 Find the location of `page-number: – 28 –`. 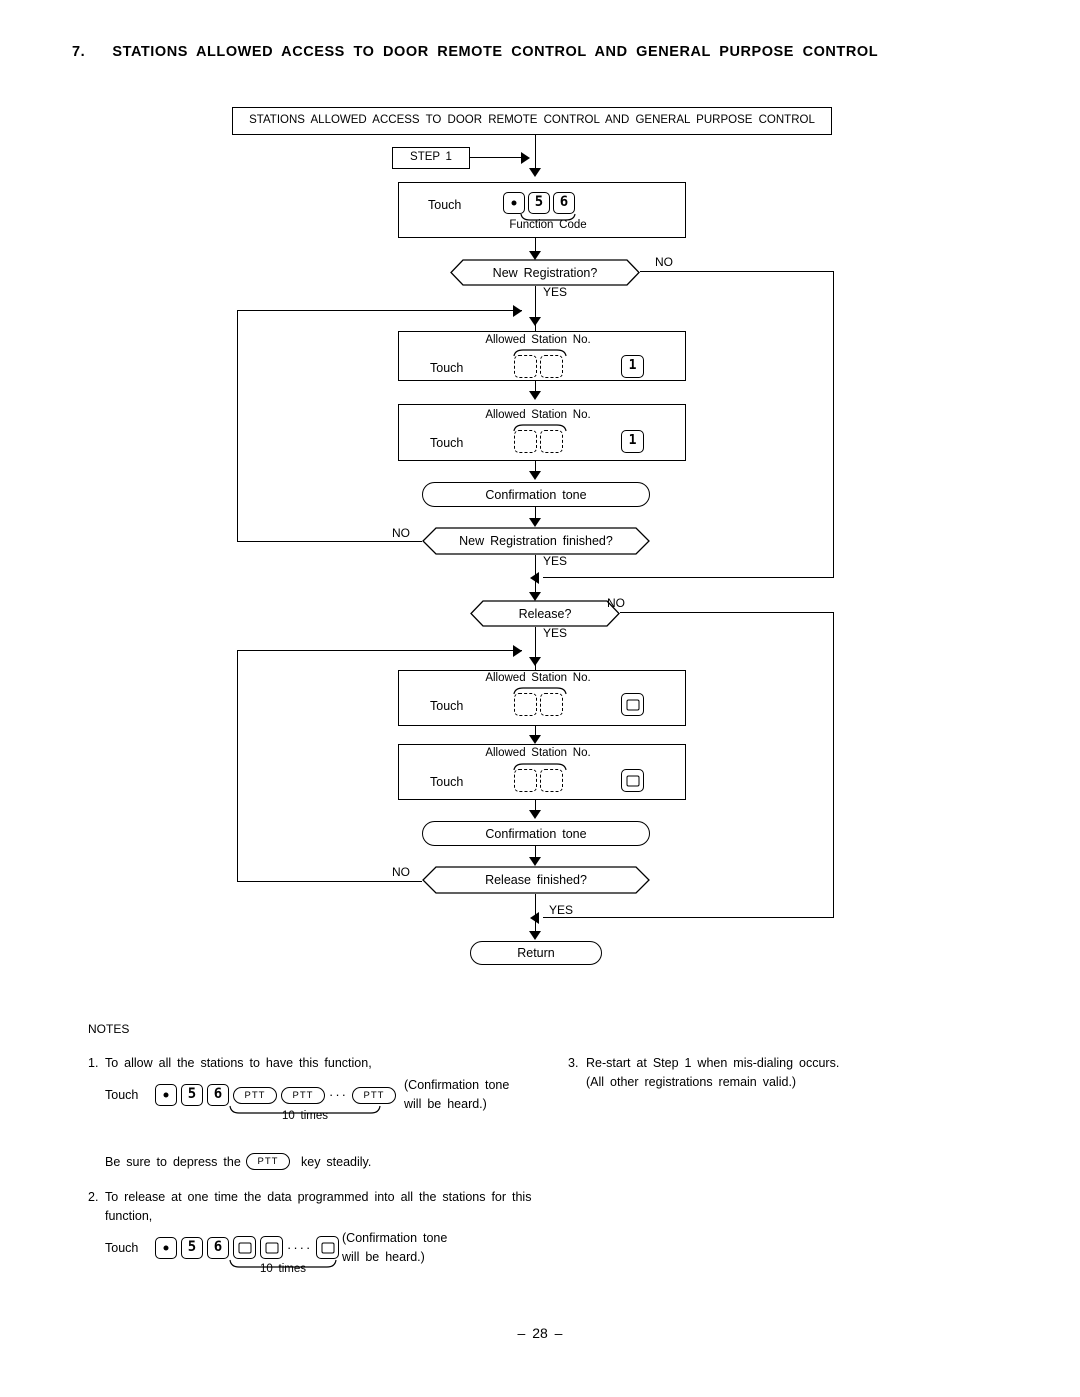

page-number: – 28 – is located at coordinates (540, 1333).